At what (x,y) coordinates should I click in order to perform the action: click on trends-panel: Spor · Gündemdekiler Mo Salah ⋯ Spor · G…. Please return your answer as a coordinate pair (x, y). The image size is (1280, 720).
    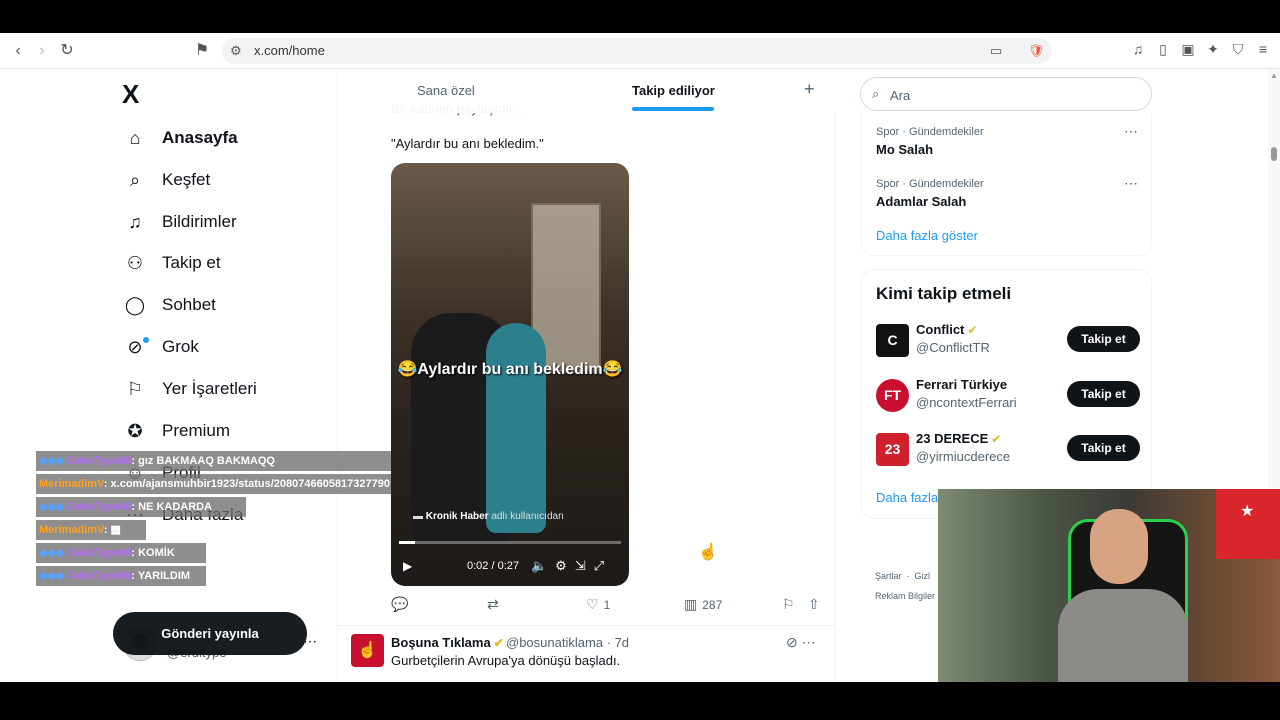
    Looking at the image, I should click on (1006, 184).